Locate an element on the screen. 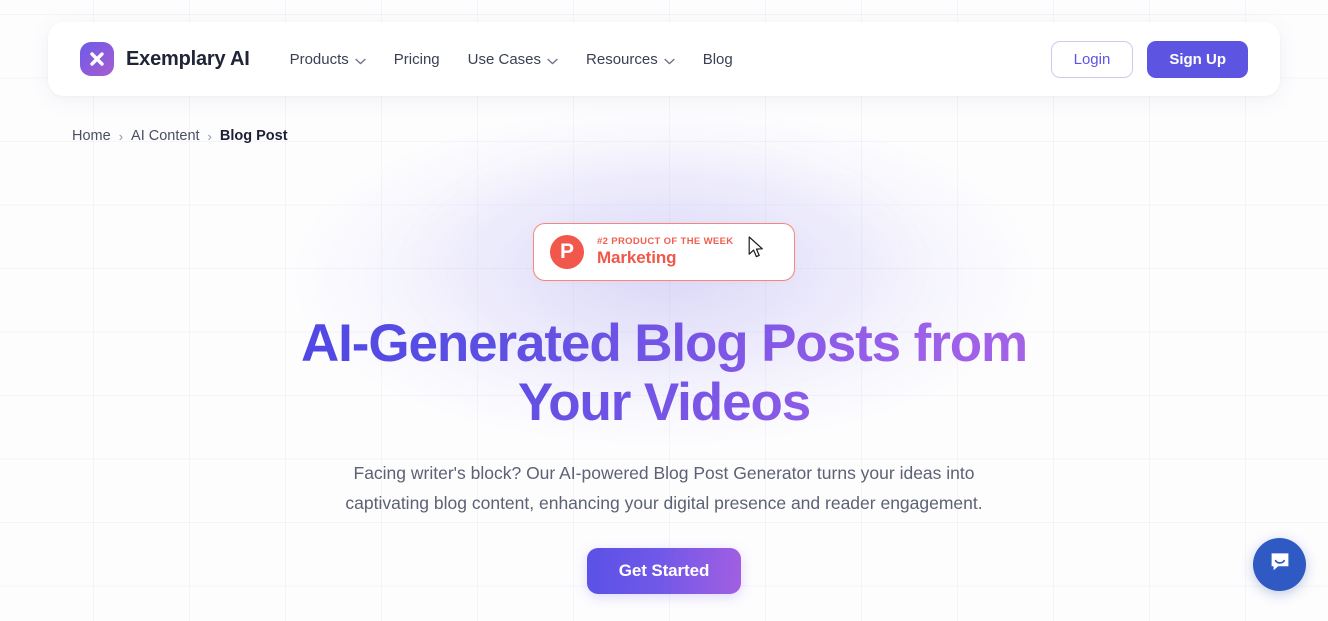 The image size is (1328, 621). brand-logo: Exemplary AI is located at coordinates (165, 59).